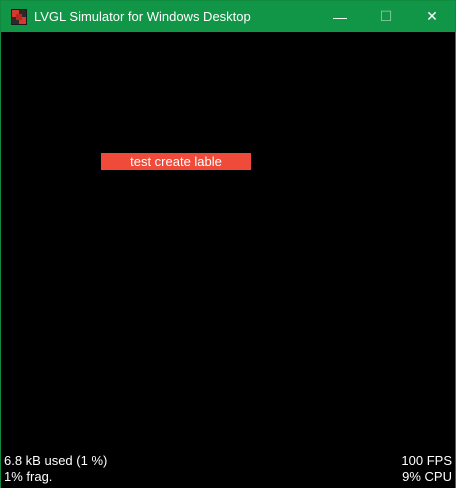  Describe the element at coordinates (56, 460) in the screenshot. I see `memory-used-text: 6.8 kB used (1 %)` at that location.